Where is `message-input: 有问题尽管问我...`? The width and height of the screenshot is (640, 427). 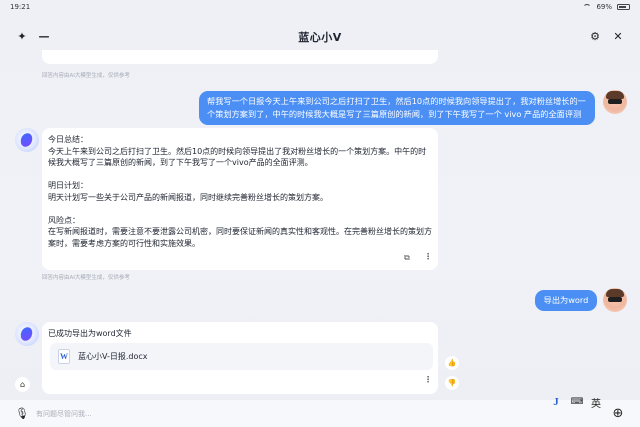
message-input: 有问题尽管问我... is located at coordinates (306, 413).